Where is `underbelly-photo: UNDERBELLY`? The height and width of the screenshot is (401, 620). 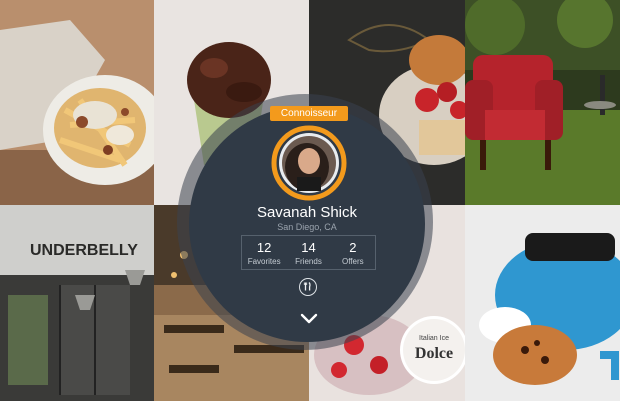
underbelly-photo: UNDERBELLY is located at coordinates (77, 303).